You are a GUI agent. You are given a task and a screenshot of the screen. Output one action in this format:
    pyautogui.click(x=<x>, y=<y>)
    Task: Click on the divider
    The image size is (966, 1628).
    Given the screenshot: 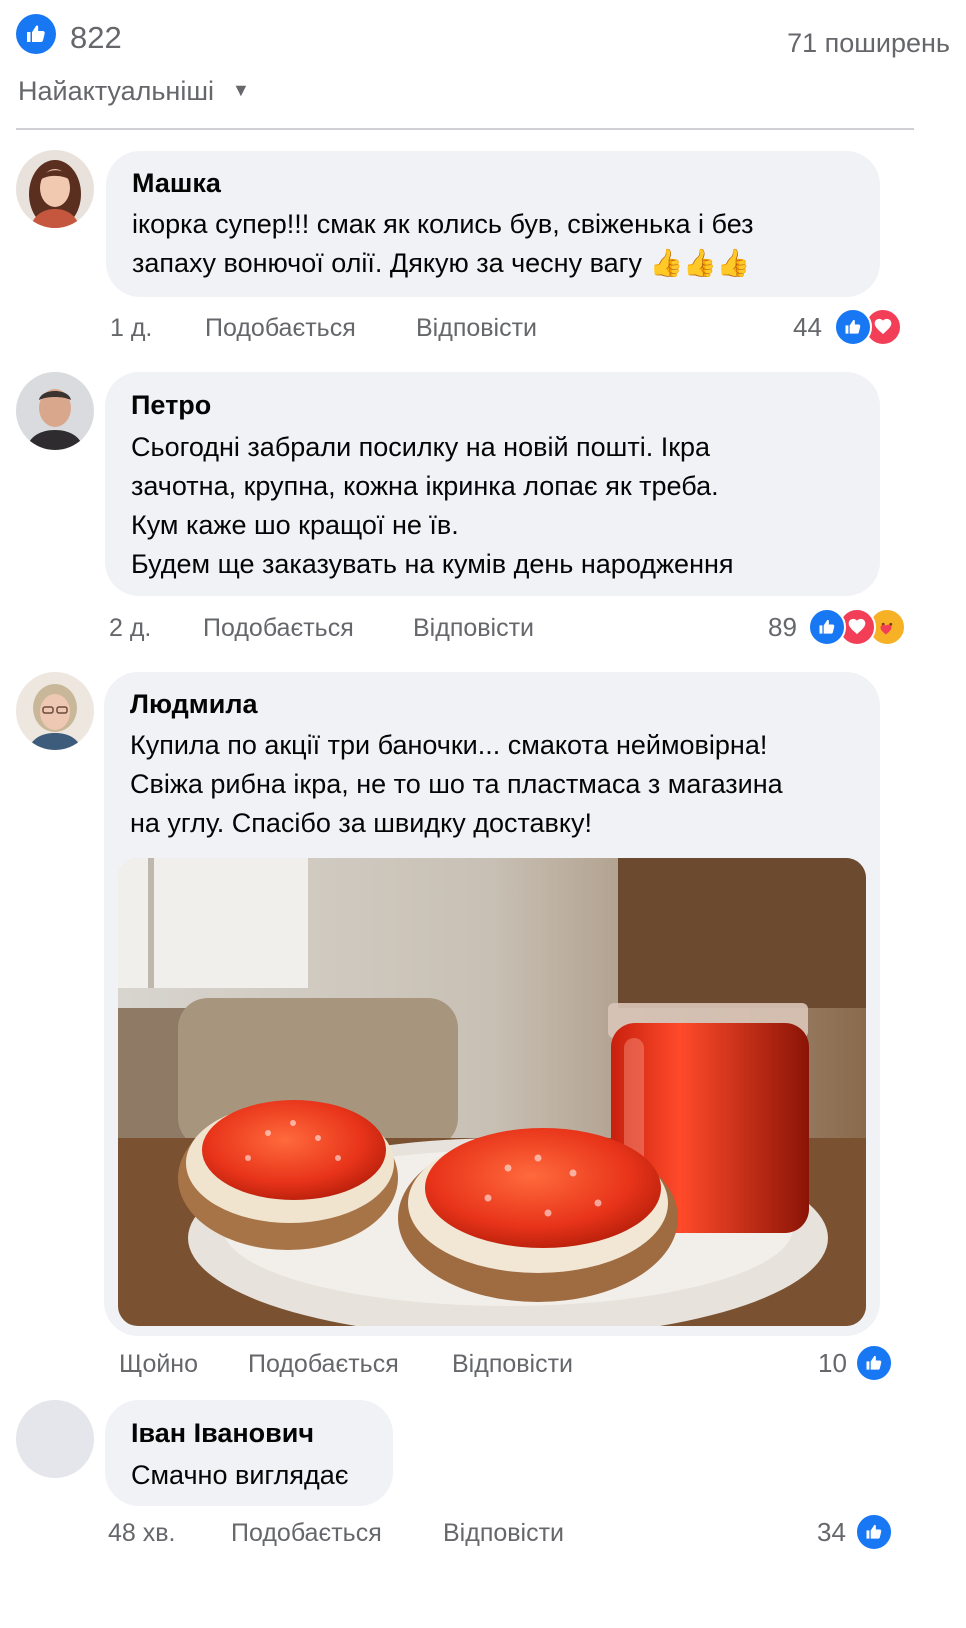 What is the action you would take?
    pyautogui.click(x=465, y=129)
    